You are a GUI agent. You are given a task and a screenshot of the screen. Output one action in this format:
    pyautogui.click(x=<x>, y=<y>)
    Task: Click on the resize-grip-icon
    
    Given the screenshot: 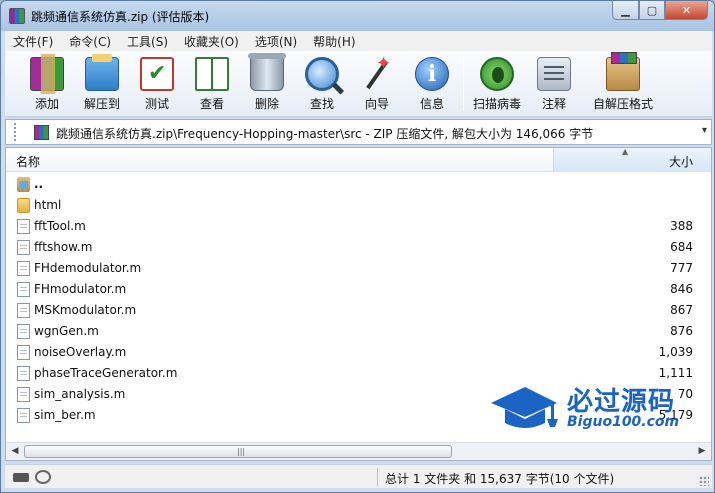 What is the action you would take?
    pyautogui.click(x=704, y=481)
    